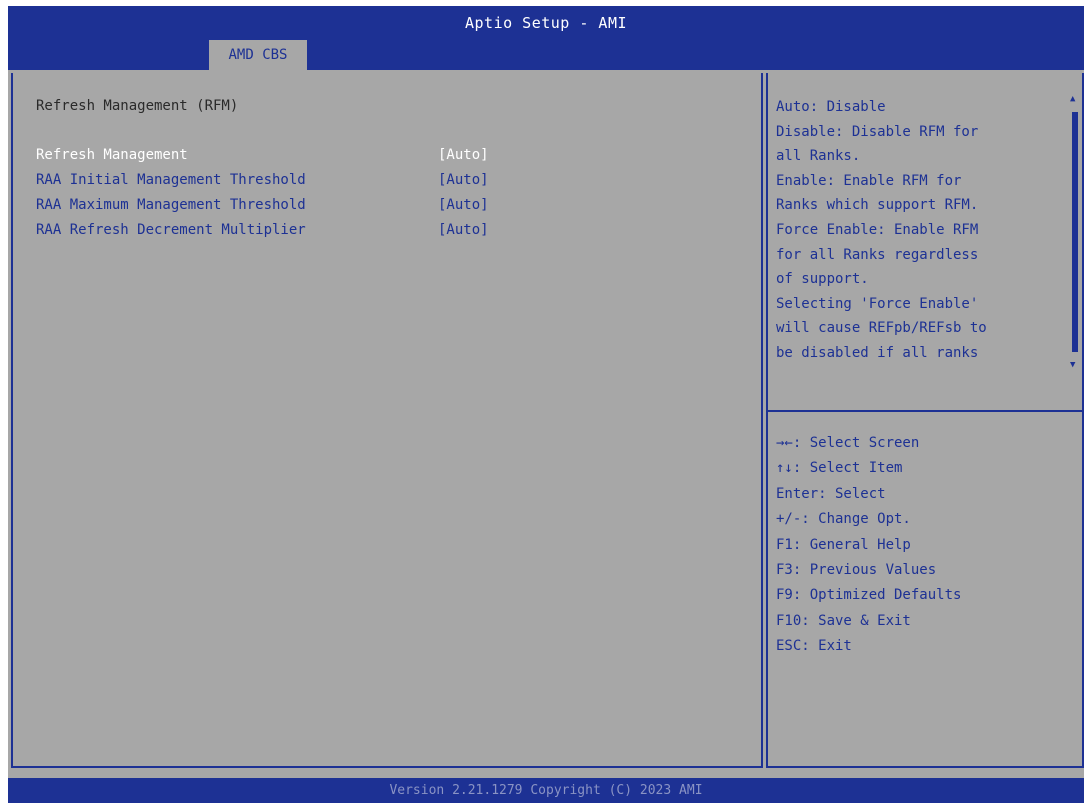  I want to click on setting-raa-refresh-decrement-multiplier: RAA Refresh Decrement Multiplier [Auto], so click(296, 233).